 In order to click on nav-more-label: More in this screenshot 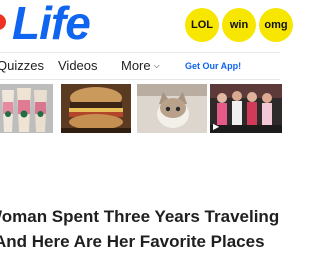, I will do `click(136, 65)`.